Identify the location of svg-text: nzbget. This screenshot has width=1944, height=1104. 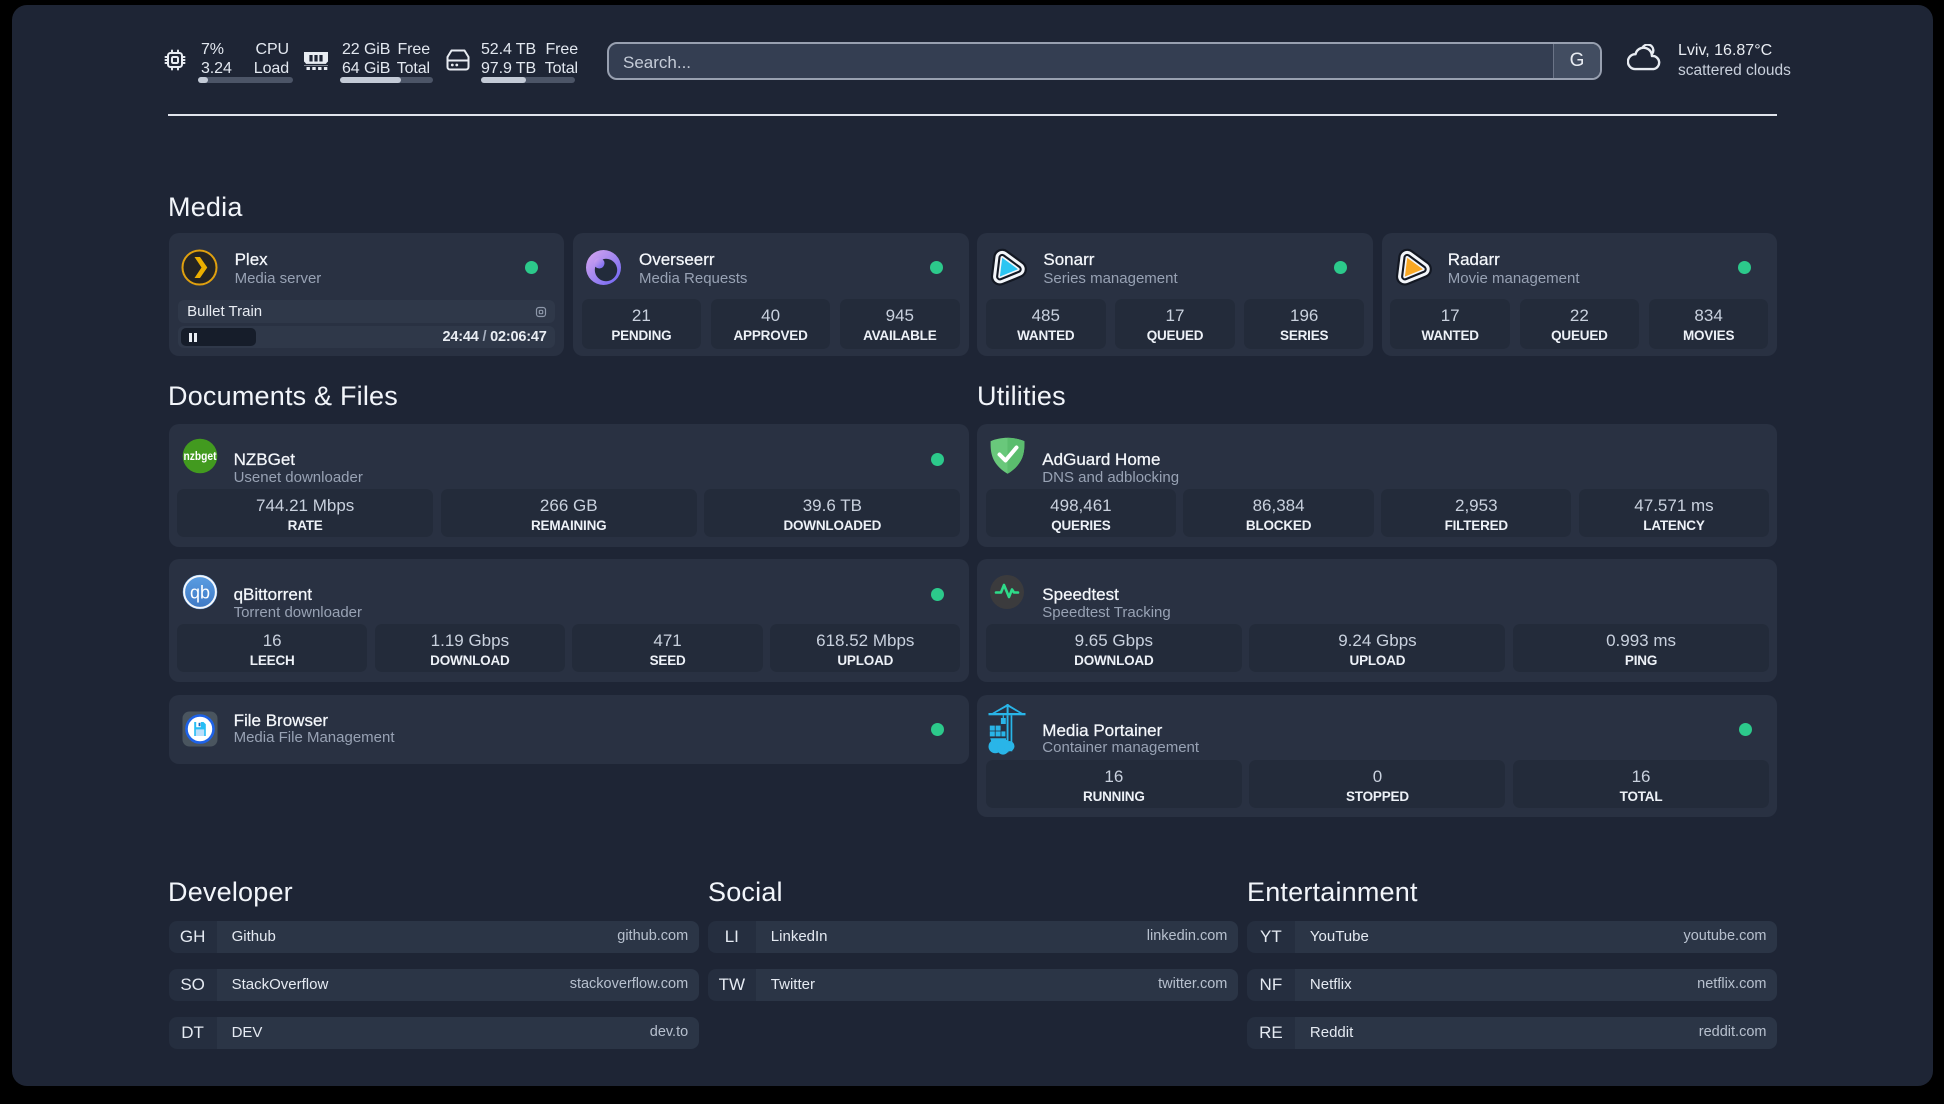
(199, 457).